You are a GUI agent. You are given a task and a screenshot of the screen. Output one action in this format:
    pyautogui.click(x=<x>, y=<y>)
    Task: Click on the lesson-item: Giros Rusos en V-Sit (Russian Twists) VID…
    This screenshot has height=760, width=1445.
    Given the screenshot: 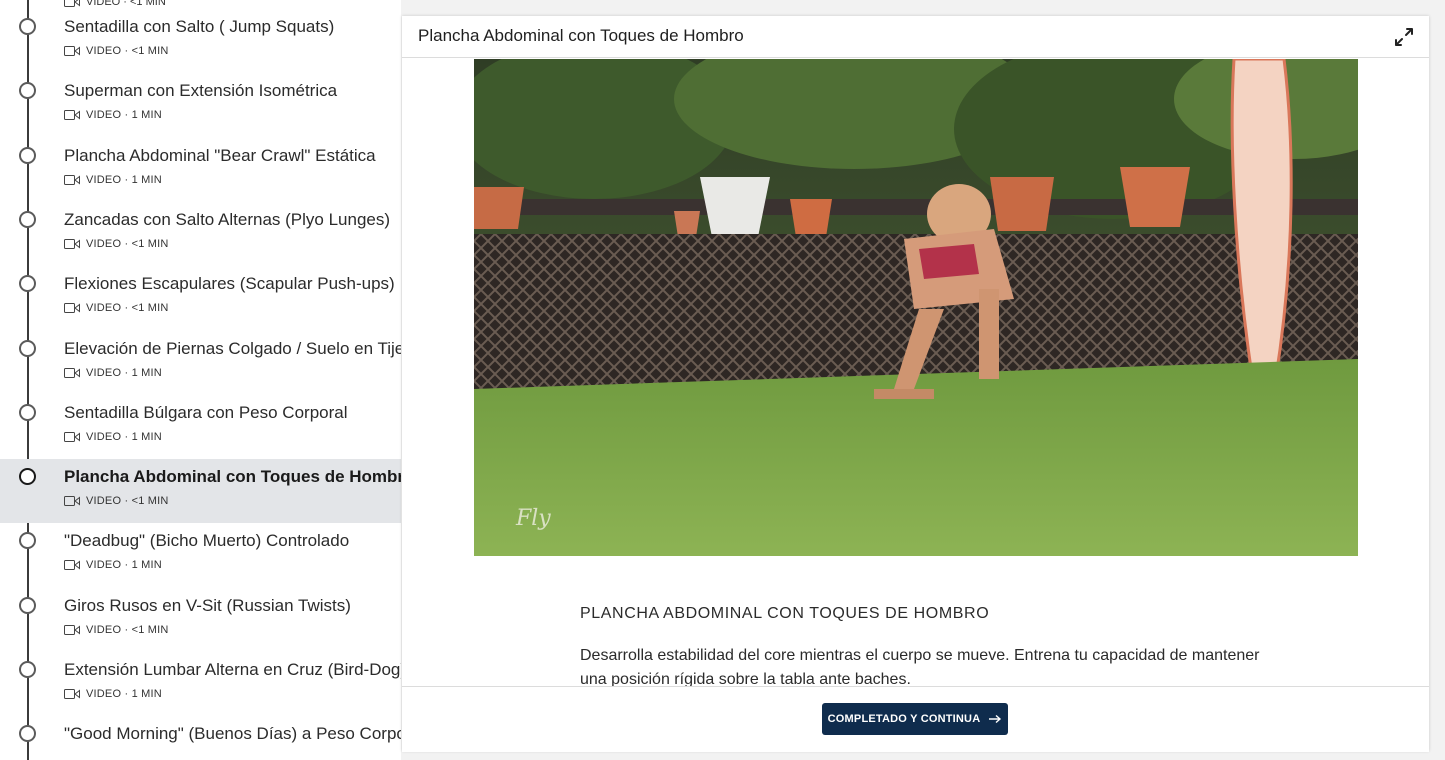 What is the action you would take?
    pyautogui.click(x=200, y=620)
    